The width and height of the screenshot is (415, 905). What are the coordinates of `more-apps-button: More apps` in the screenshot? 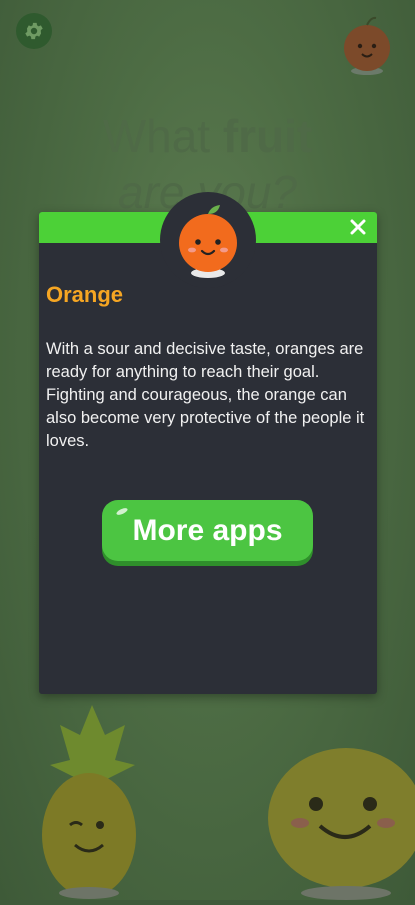 It's located at (207, 530).